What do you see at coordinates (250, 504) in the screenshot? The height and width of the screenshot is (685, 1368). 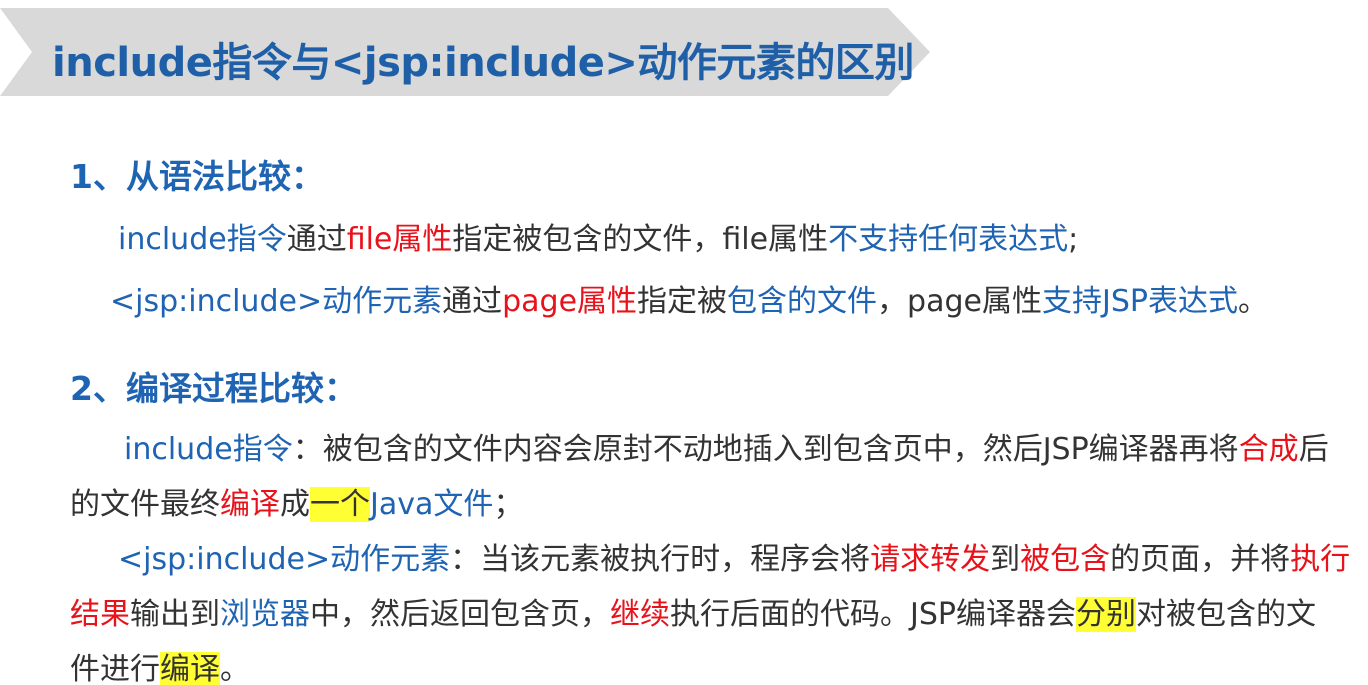 I see `emphasis-compile: 编译` at bounding box center [250, 504].